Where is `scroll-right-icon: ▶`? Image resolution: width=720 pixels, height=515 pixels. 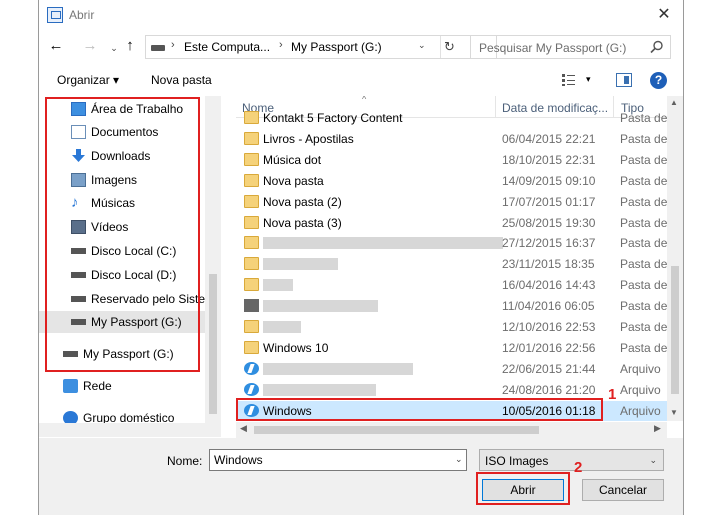 scroll-right-icon: ▶ is located at coordinates (657, 428).